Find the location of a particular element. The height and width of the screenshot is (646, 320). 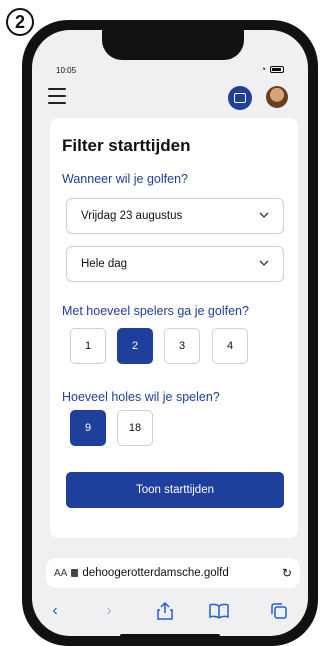

wifi-icon: ◔ is located at coordinates (263, 69).